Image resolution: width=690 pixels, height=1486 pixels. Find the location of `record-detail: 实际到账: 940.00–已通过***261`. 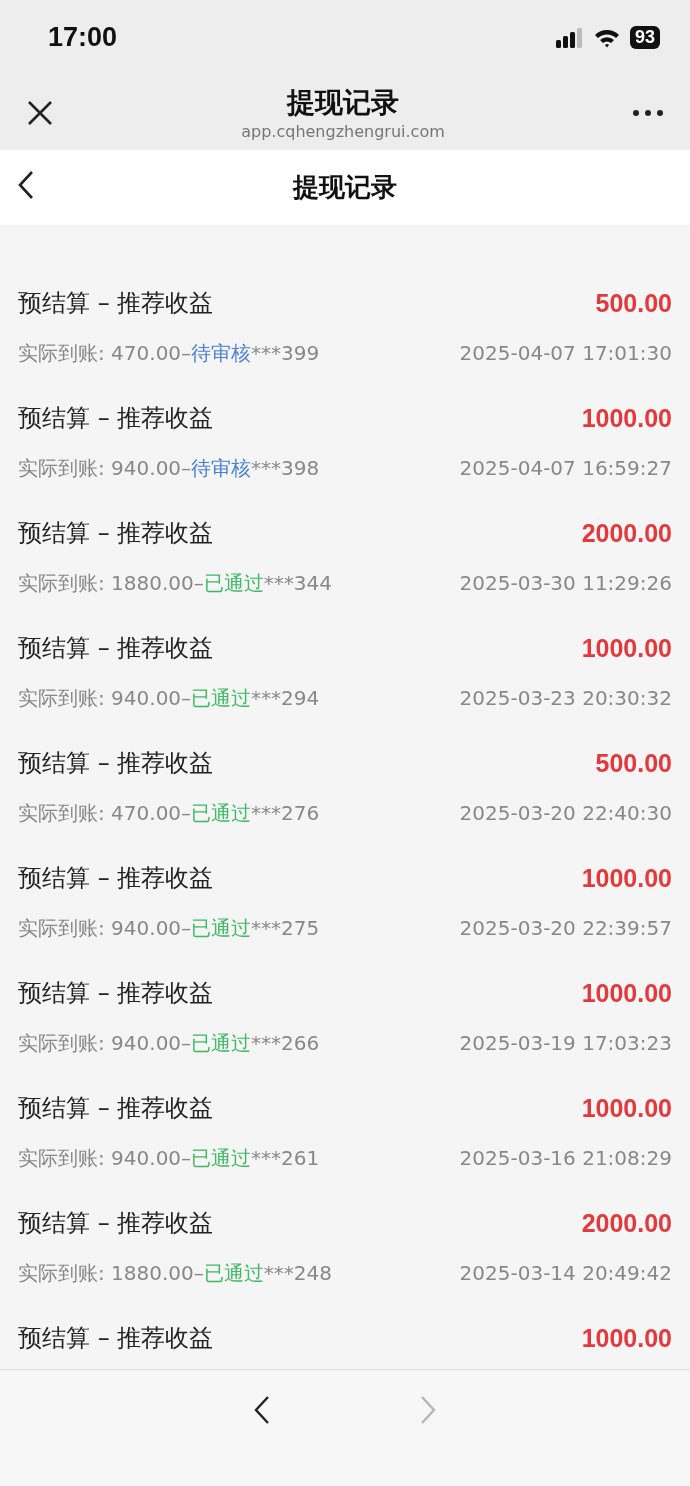

record-detail: 实际到账: 940.00–已通过***261 is located at coordinates (169, 1158).